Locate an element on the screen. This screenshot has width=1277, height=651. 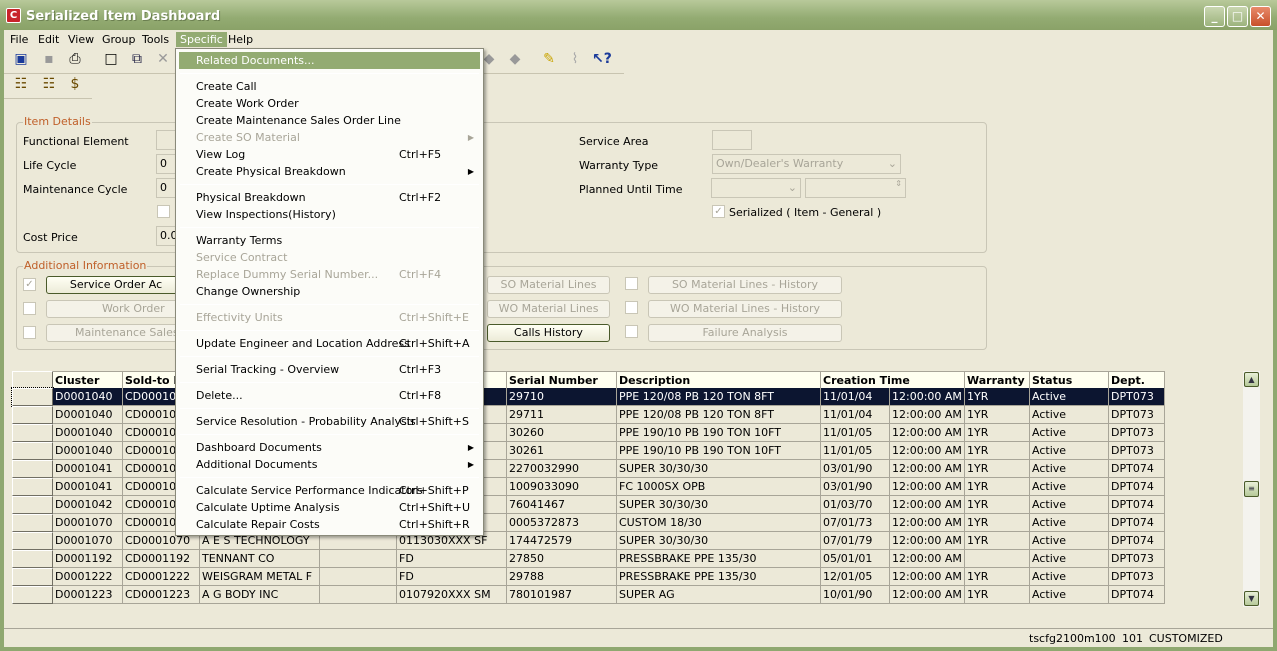
cell-creation-time: 12:00:00 AM is located at coordinates (927, 523).